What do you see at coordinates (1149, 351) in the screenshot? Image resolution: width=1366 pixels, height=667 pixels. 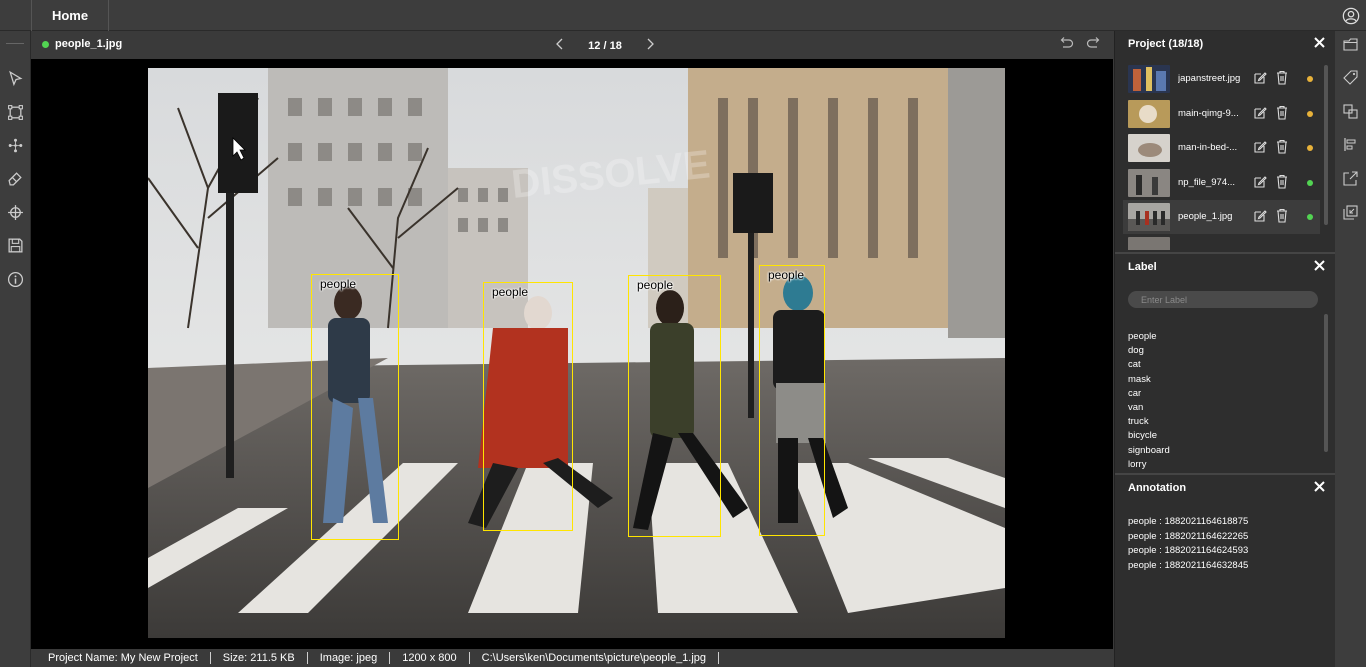 I see `label-item: dog` at bounding box center [1149, 351].